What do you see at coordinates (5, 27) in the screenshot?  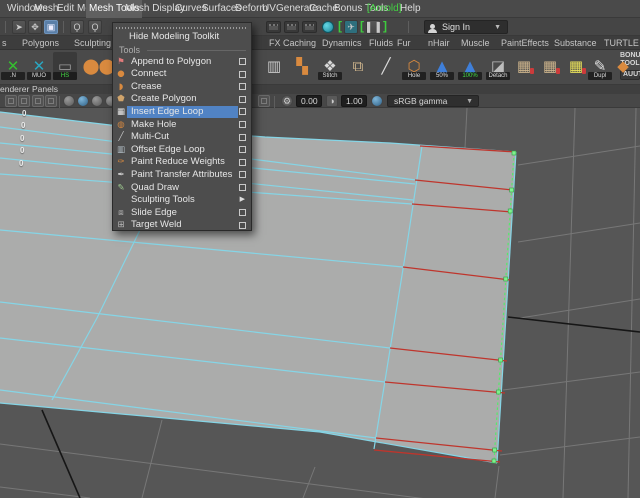 I see `divider` at bounding box center [5, 27].